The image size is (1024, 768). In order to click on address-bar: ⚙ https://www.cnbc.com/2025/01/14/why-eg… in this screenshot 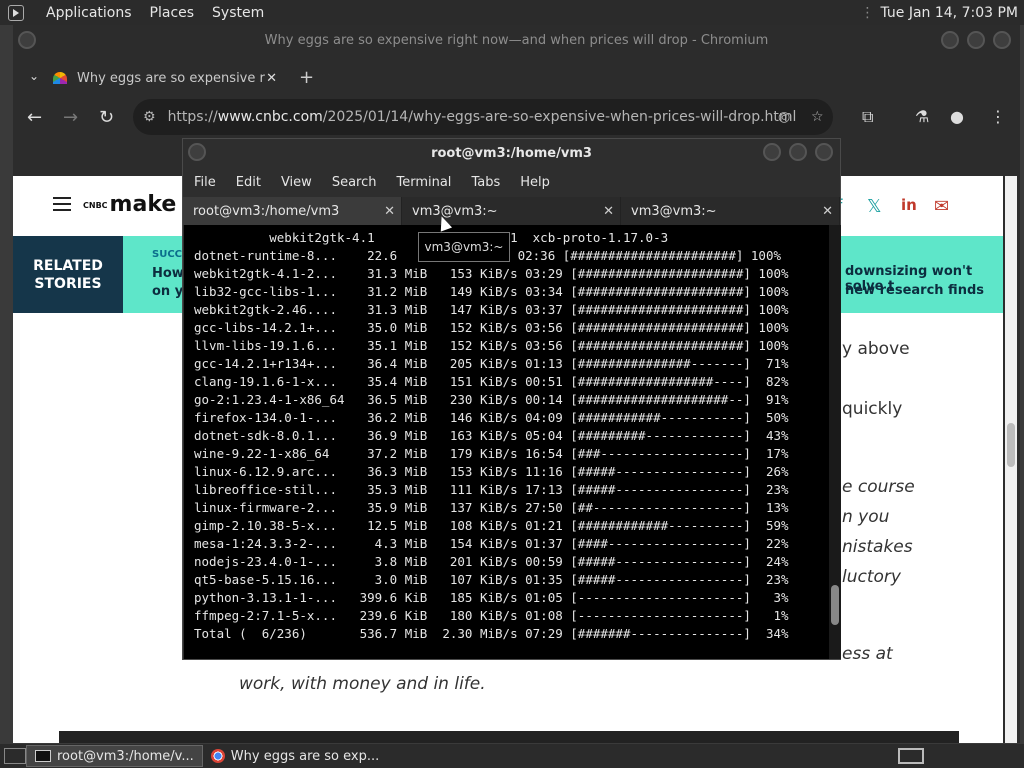, I will do `click(483, 117)`.